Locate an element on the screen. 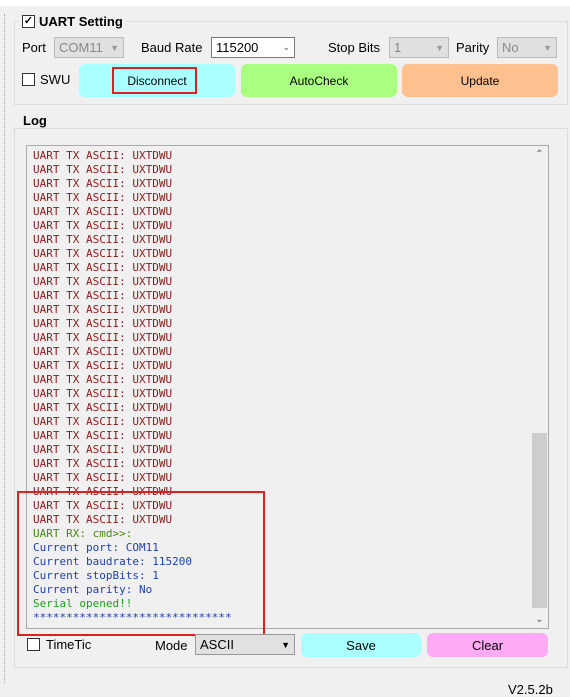  scrollbar-thumb is located at coordinates (539, 520).